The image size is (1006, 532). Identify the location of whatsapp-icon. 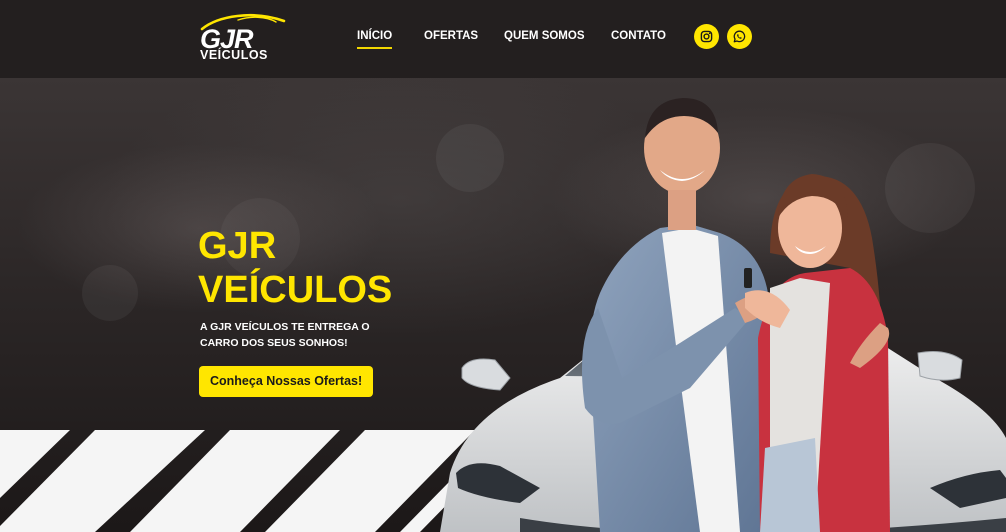
(739, 36).